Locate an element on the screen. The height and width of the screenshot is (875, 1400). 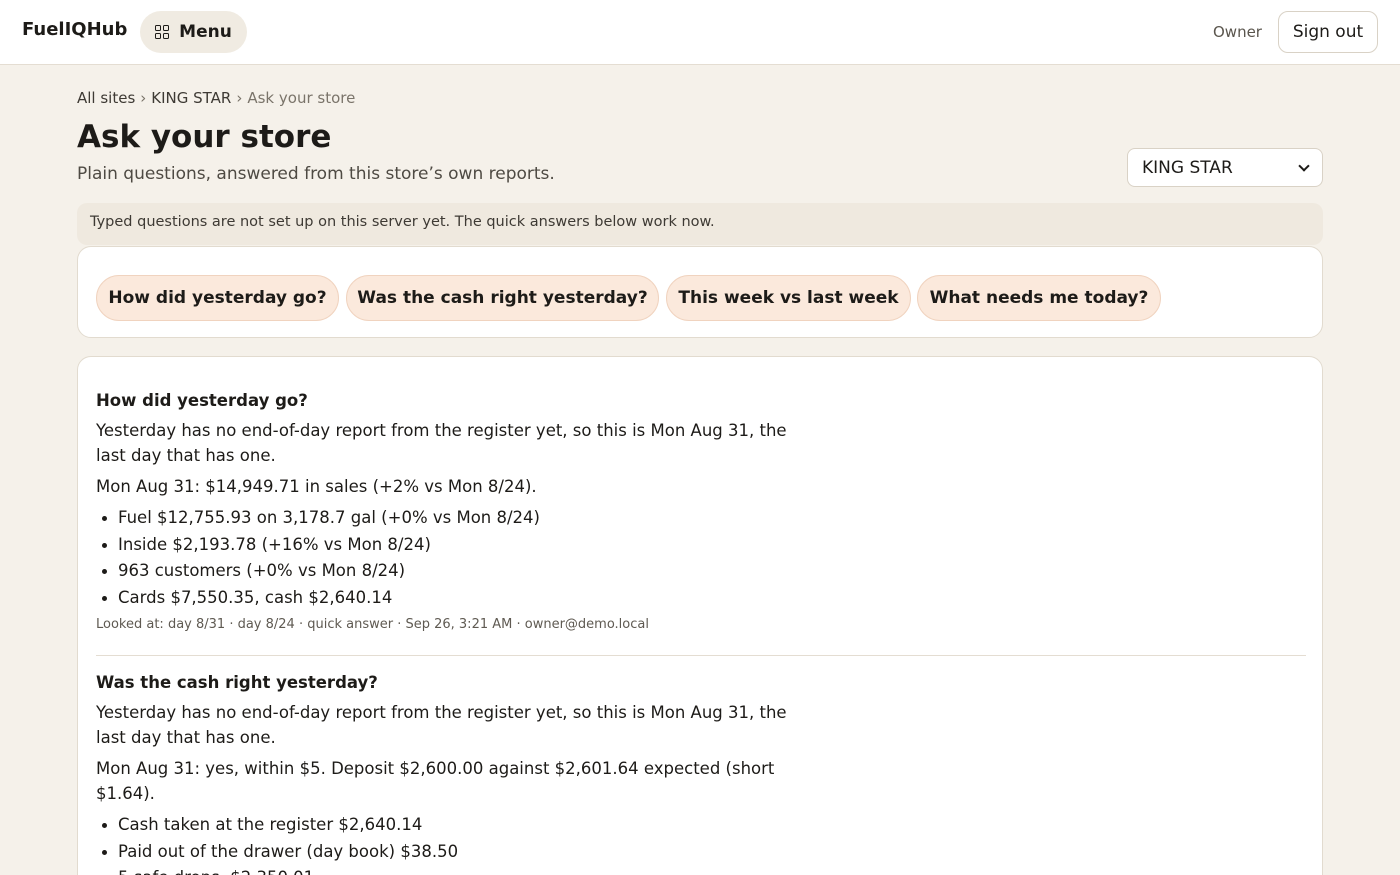
sign-out-button: Sign out is located at coordinates (1328, 32).